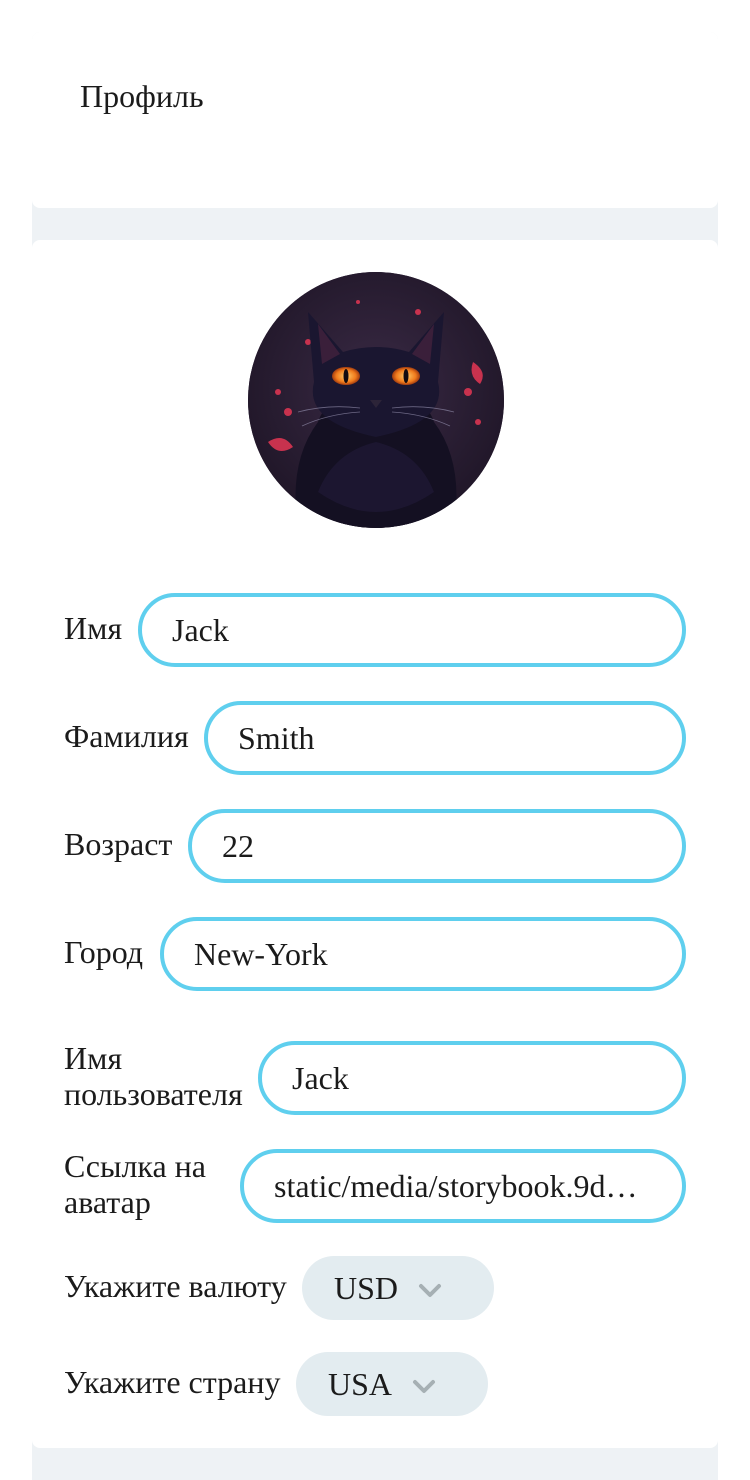  Describe the element at coordinates (118, 844) in the screenshot. I see `age-label: Возраст` at that location.